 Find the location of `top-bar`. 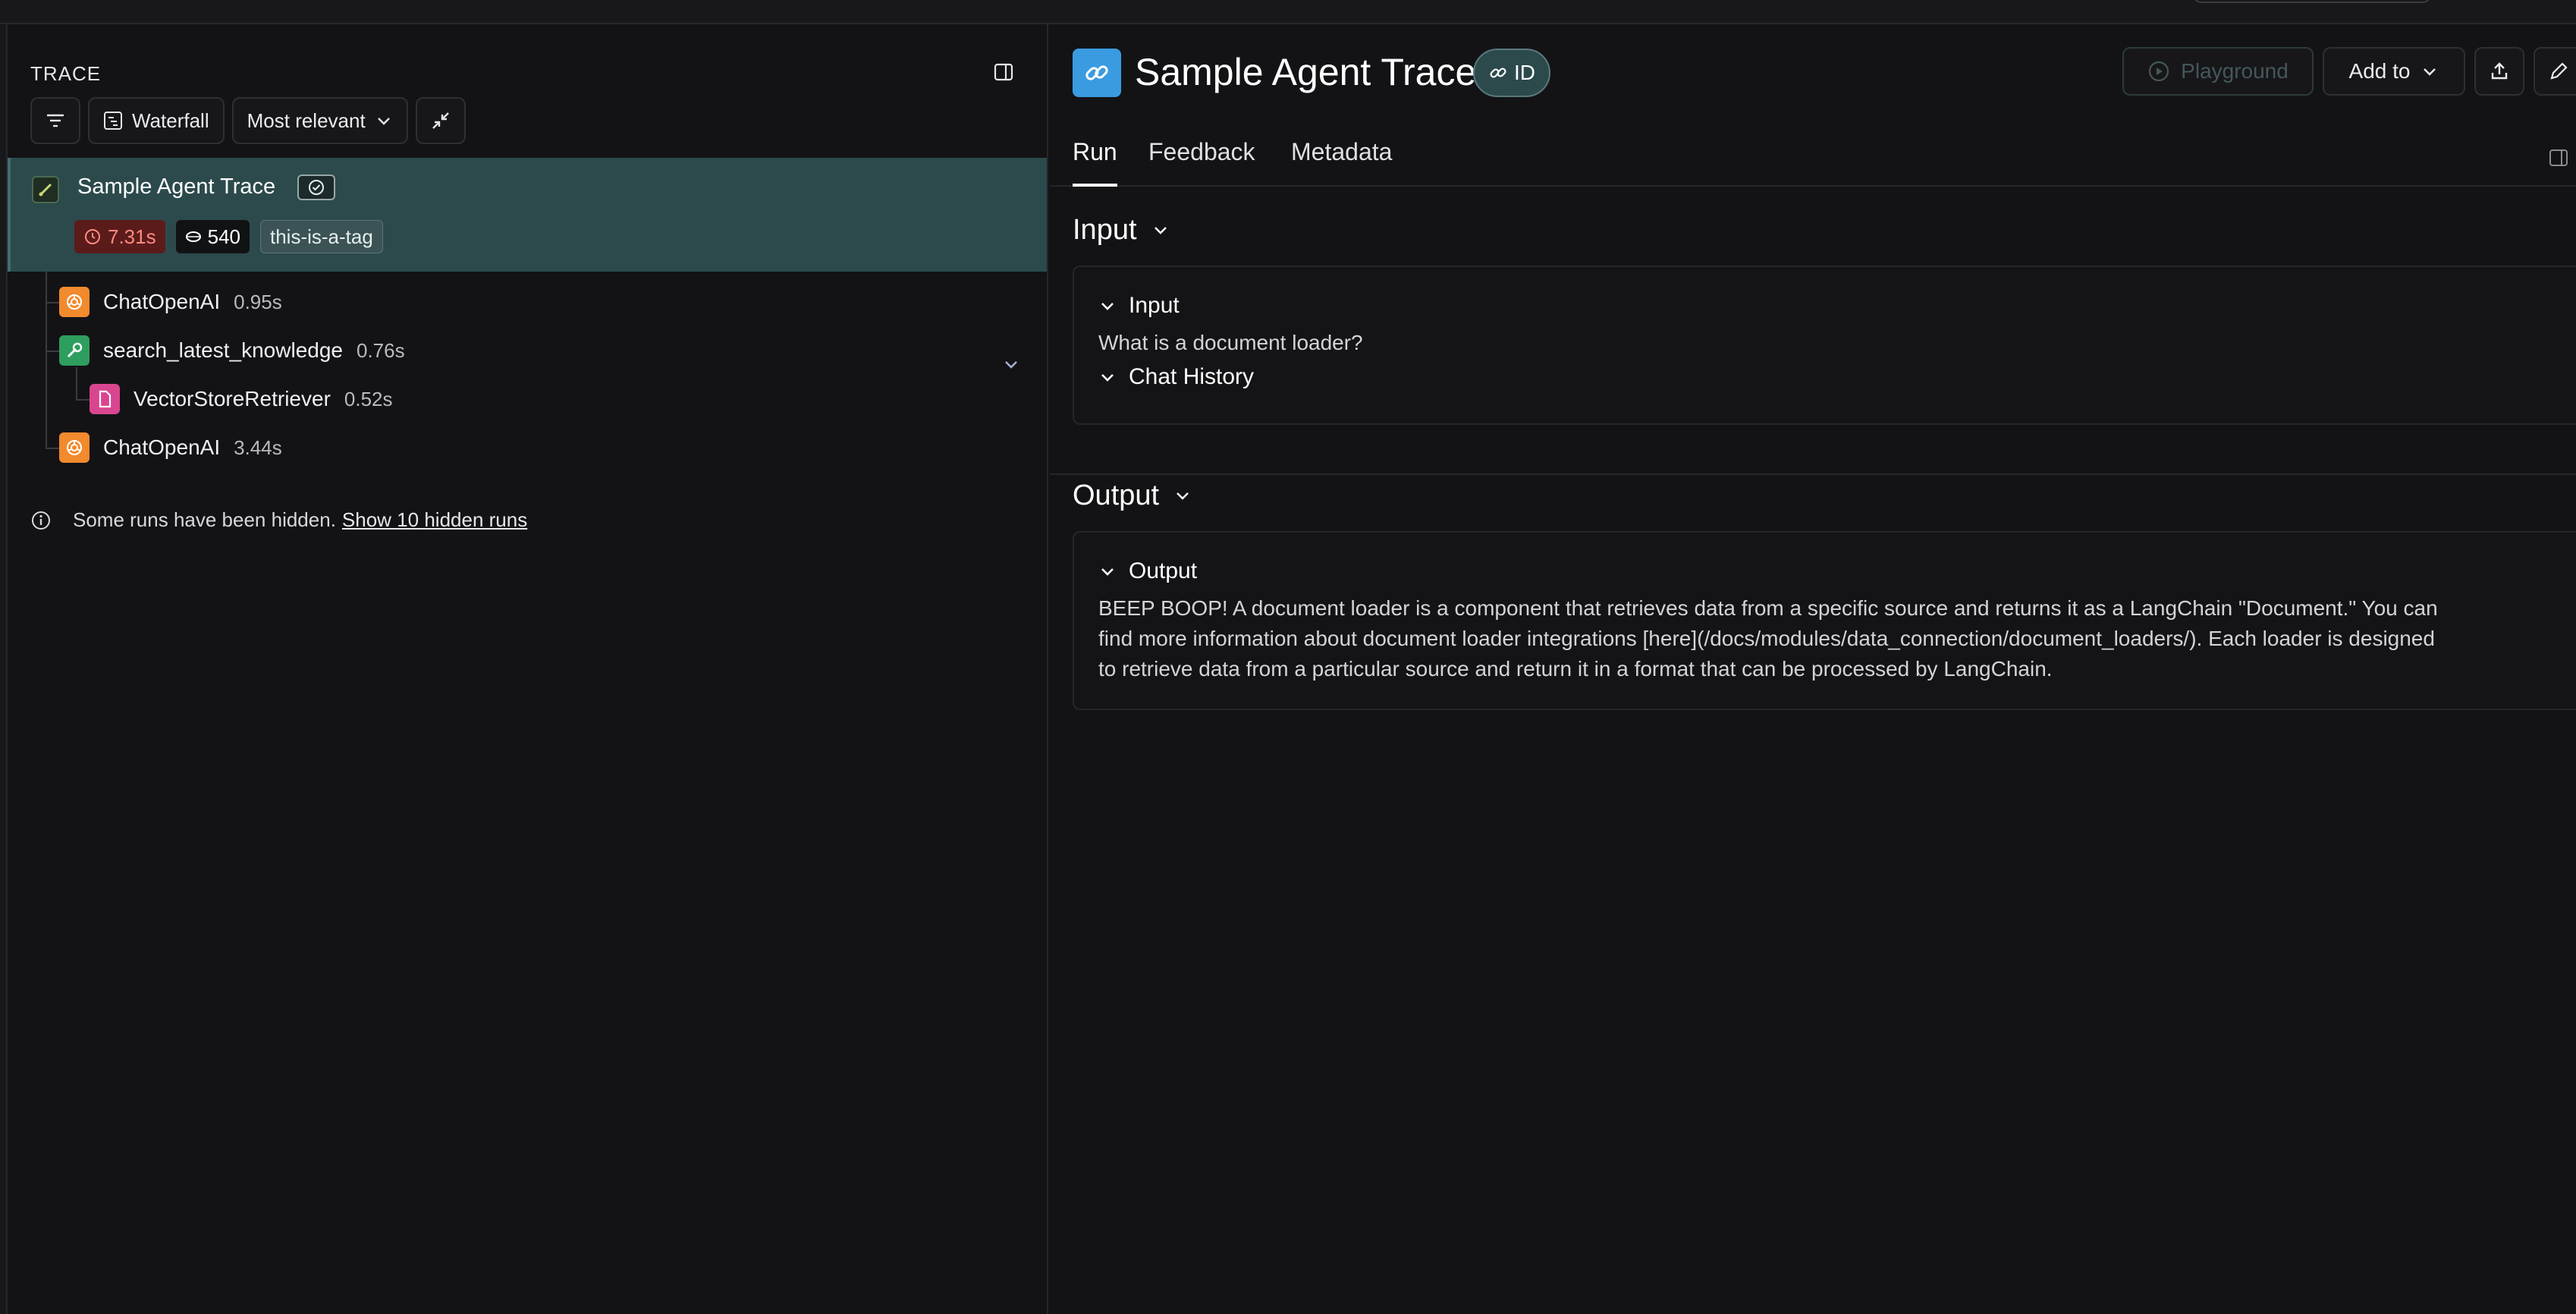

top-bar is located at coordinates (1288, 12).